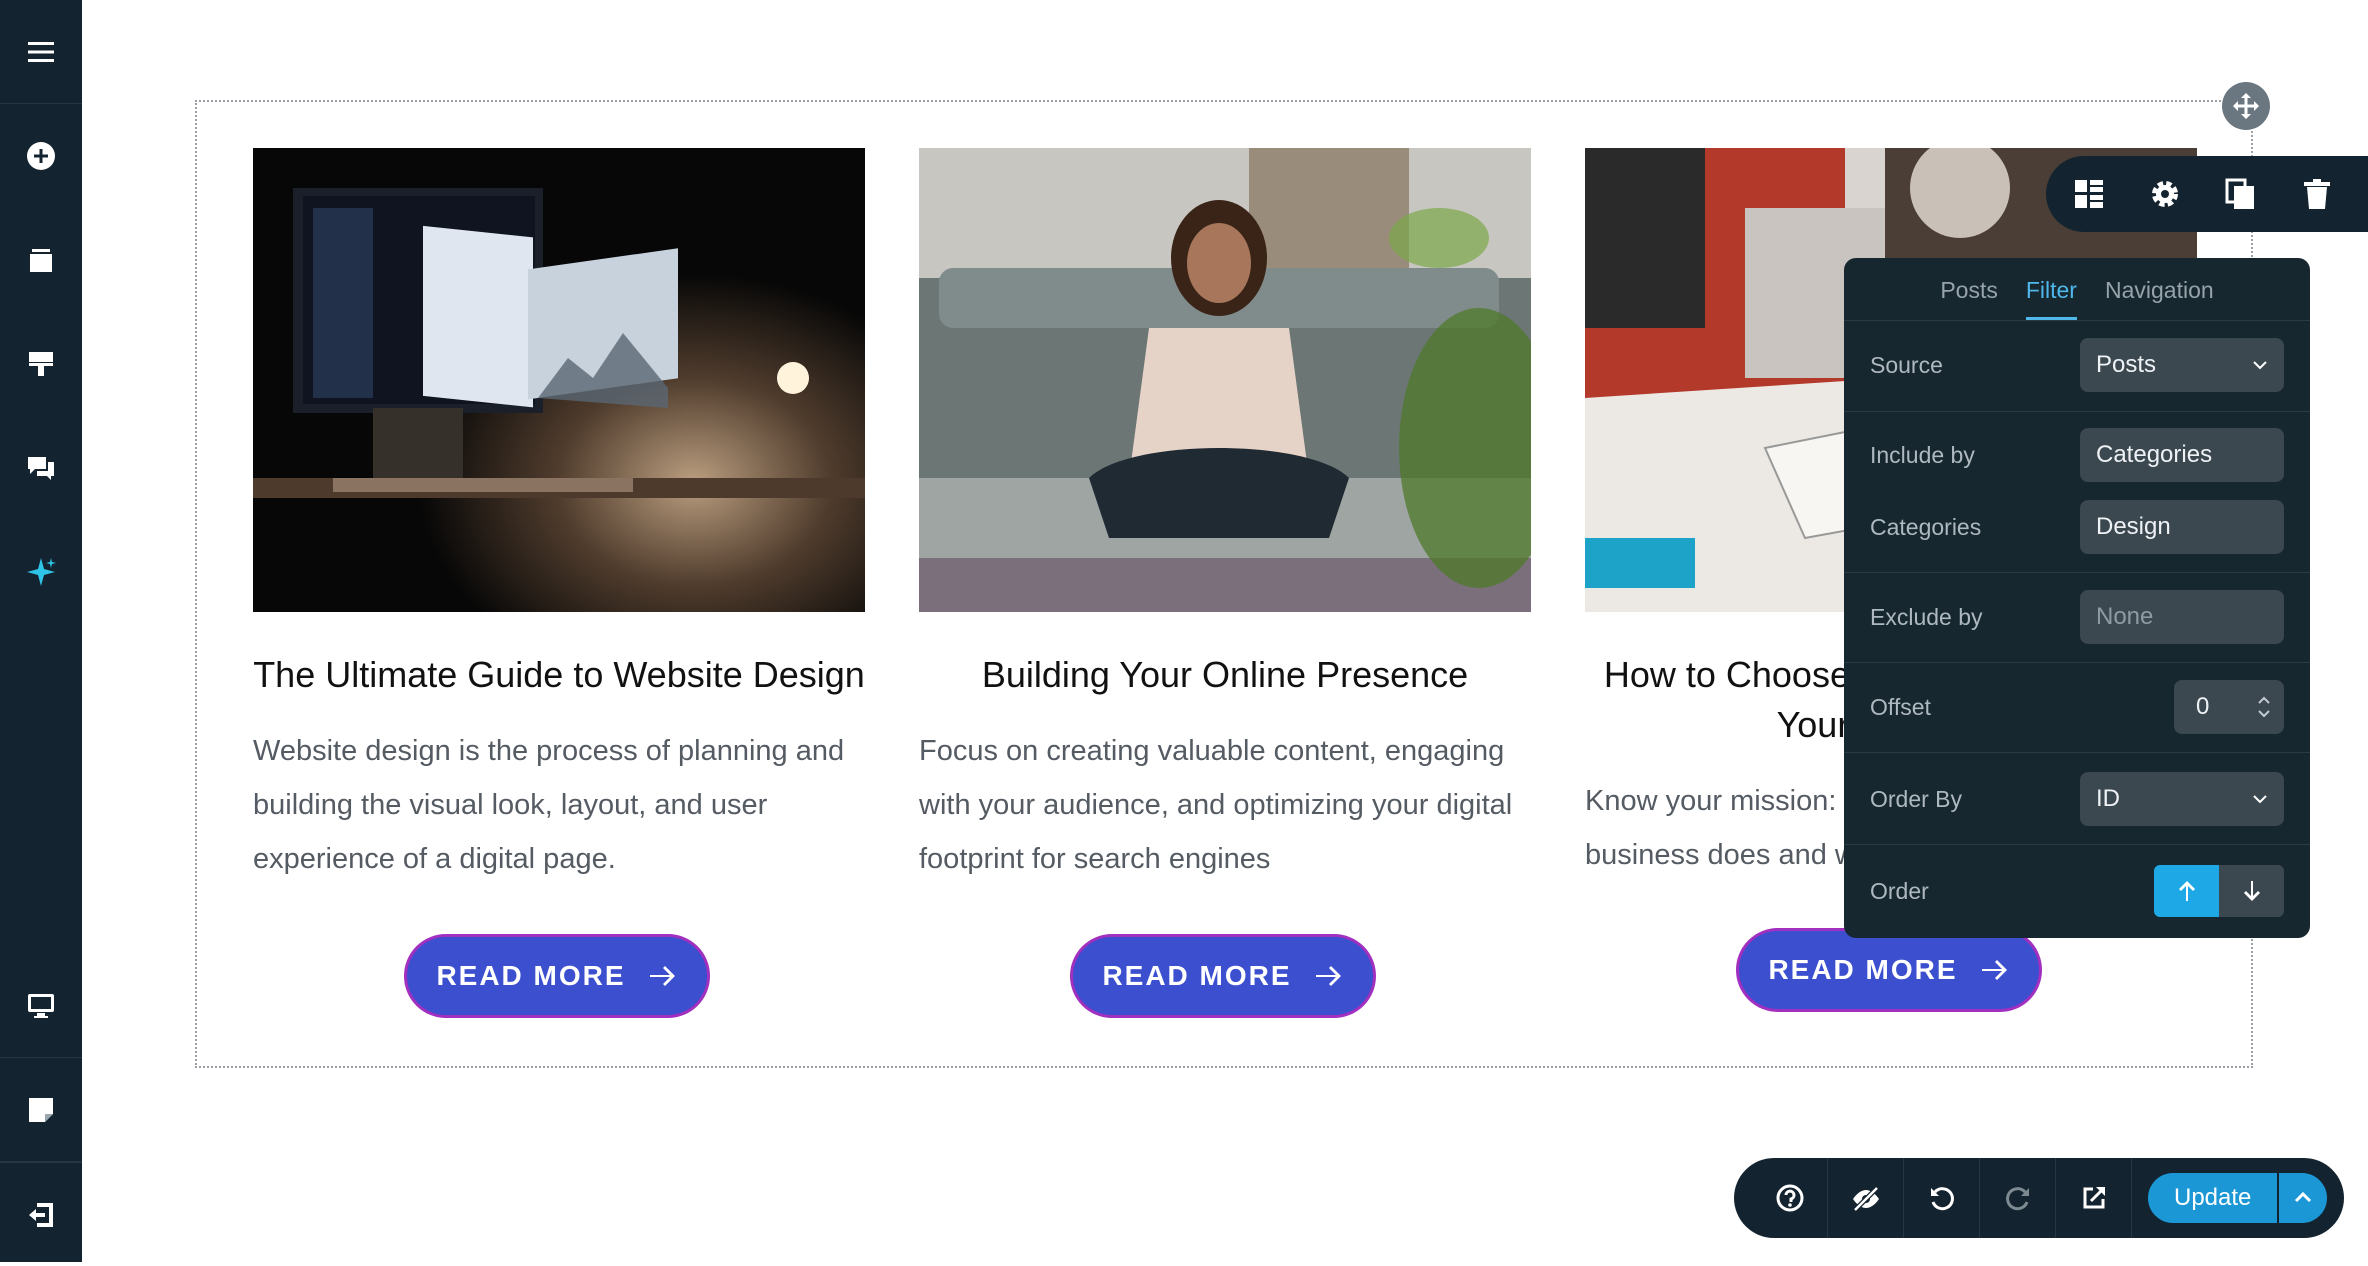  Describe the element at coordinates (2203, 706) in the screenshot. I see `offset-value: 0` at that location.